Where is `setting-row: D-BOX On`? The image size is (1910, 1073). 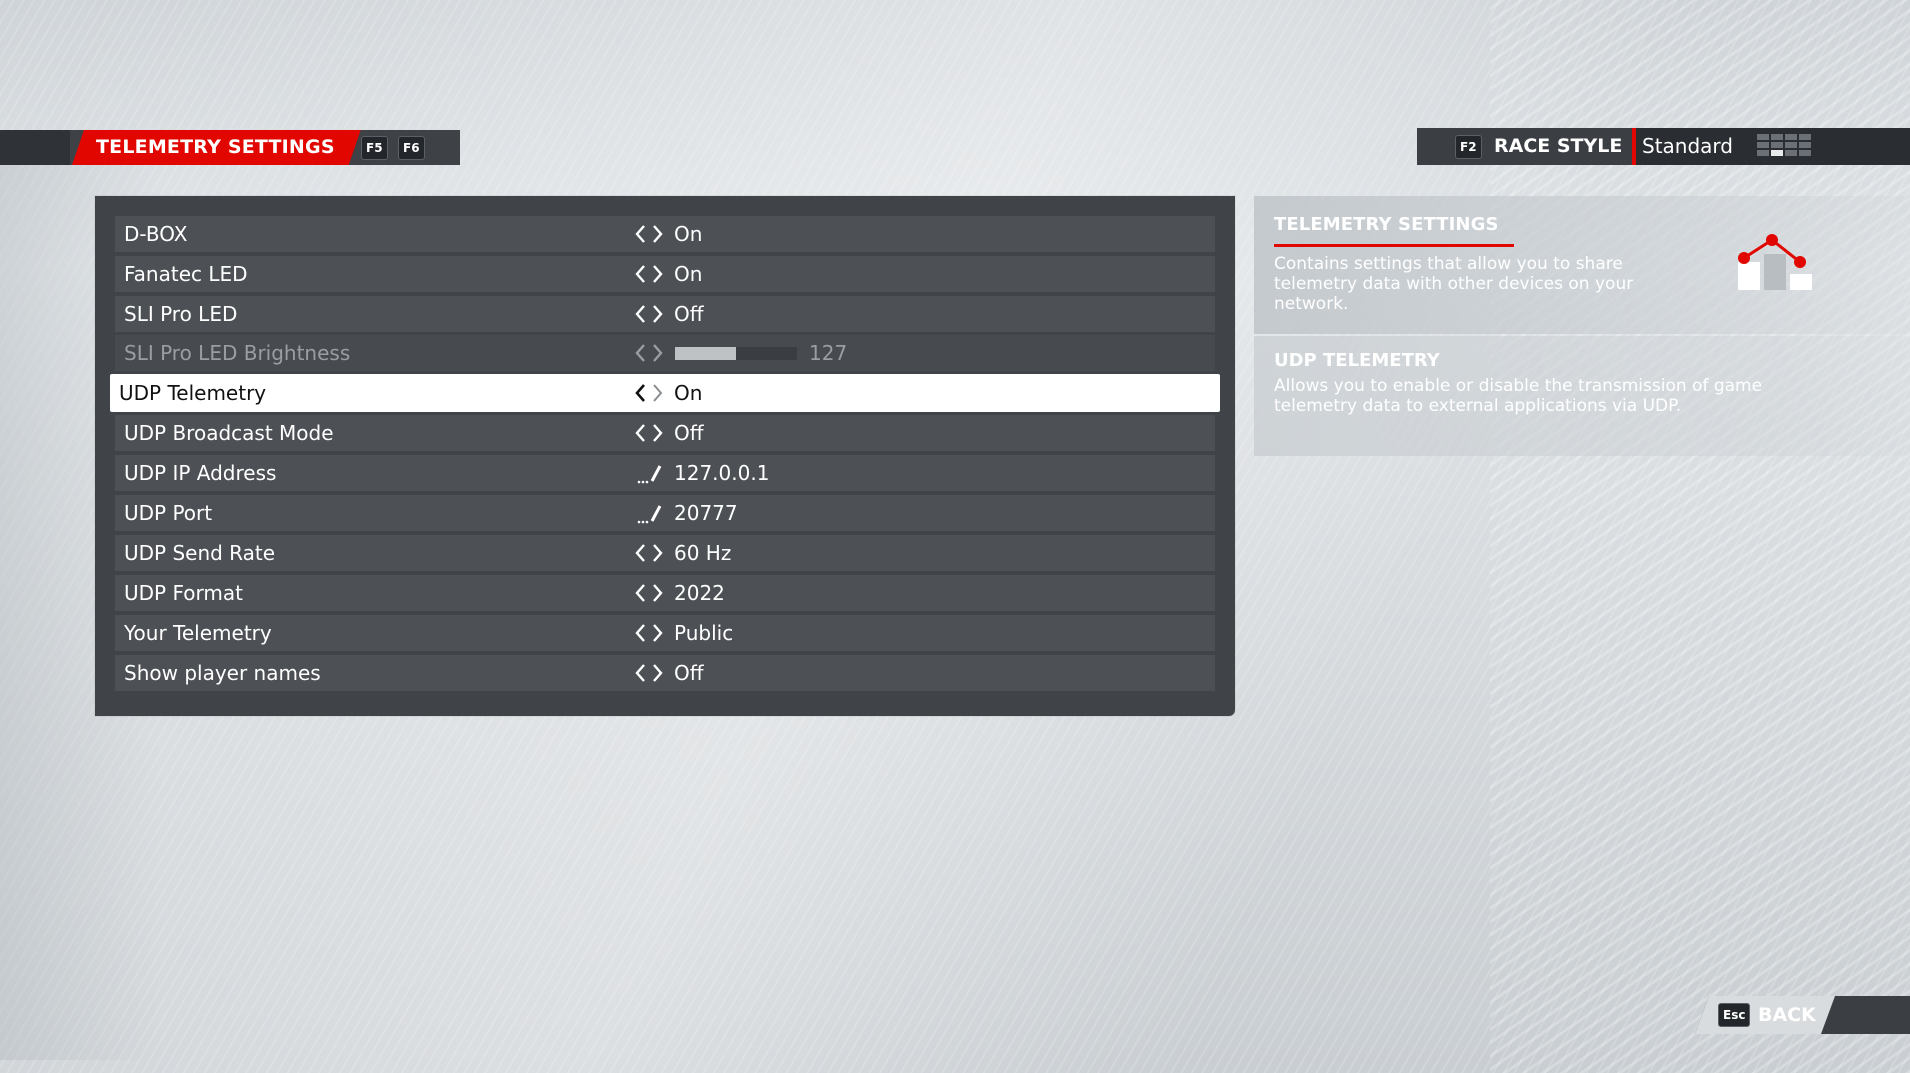 setting-row: D-BOX On is located at coordinates (665, 234).